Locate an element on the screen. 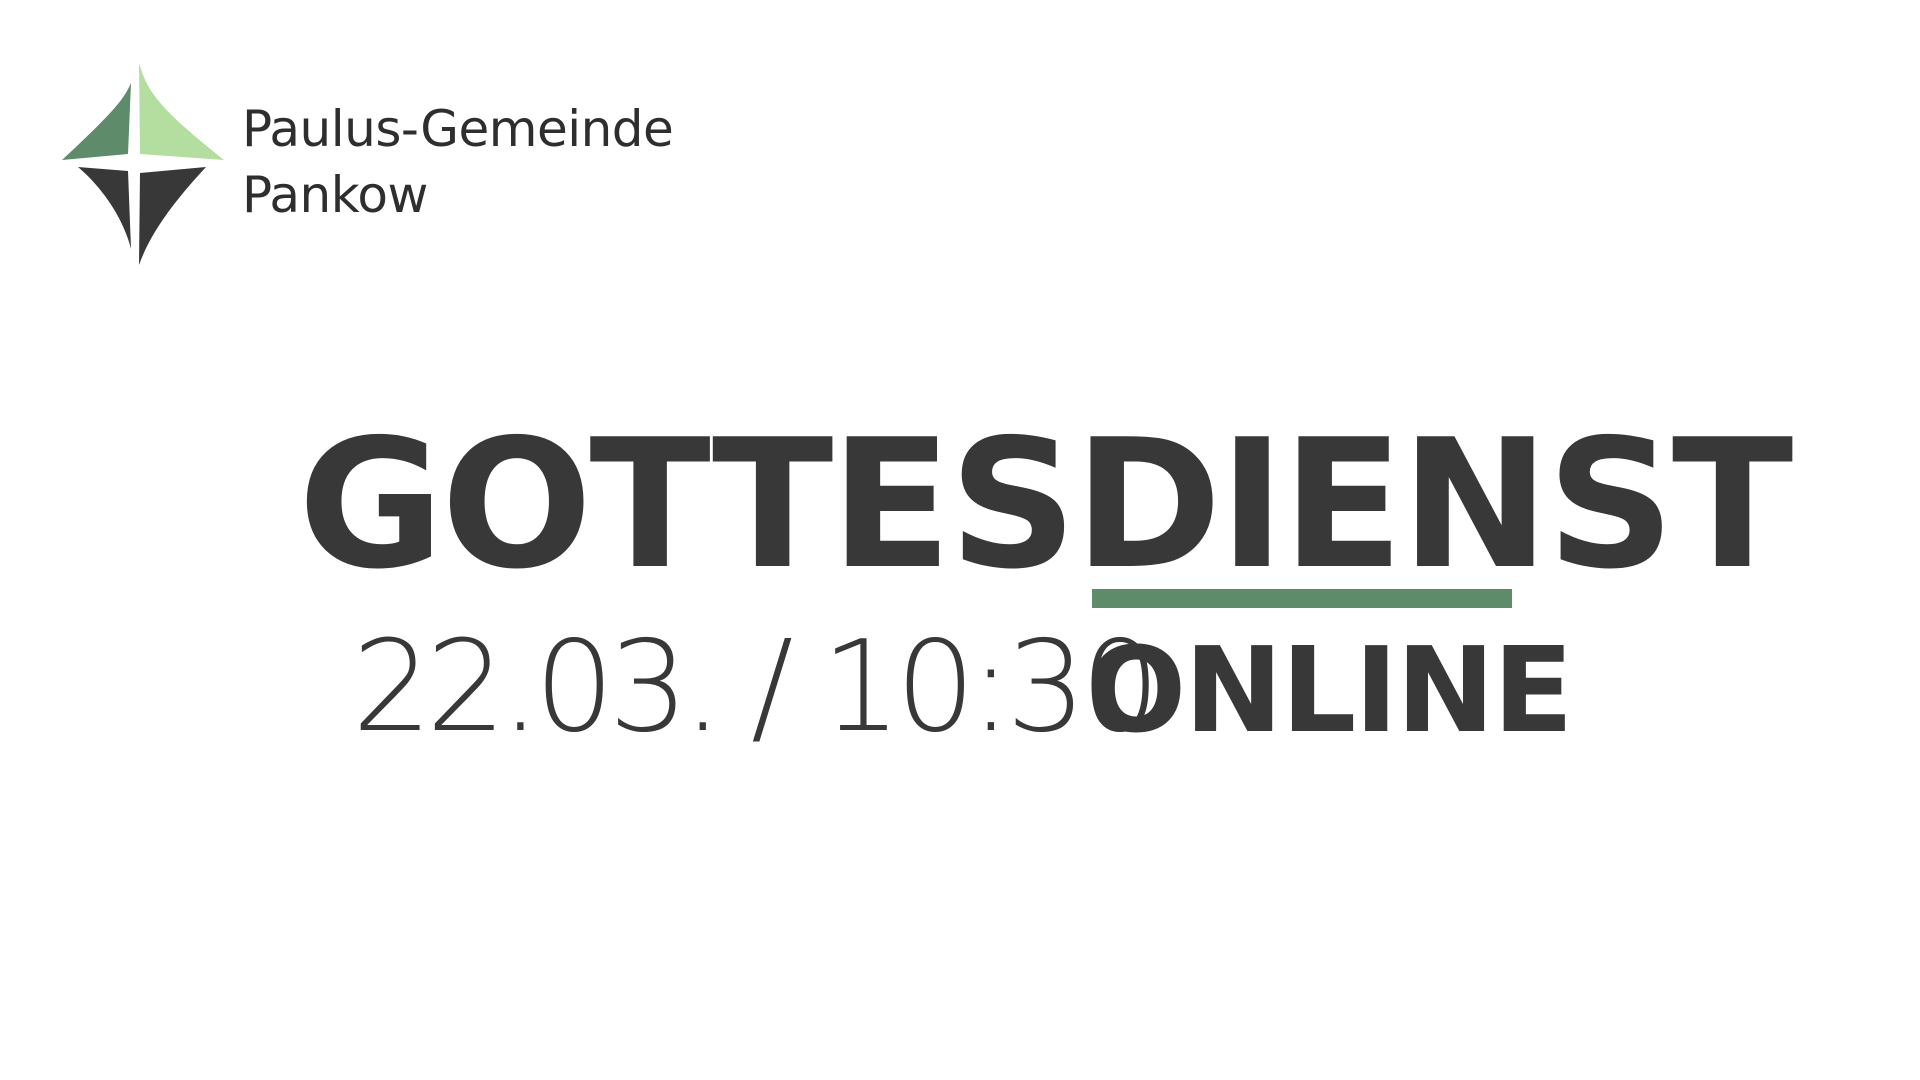 The image size is (1920, 1080). four-point-star-logo-icon is located at coordinates (143, 164).